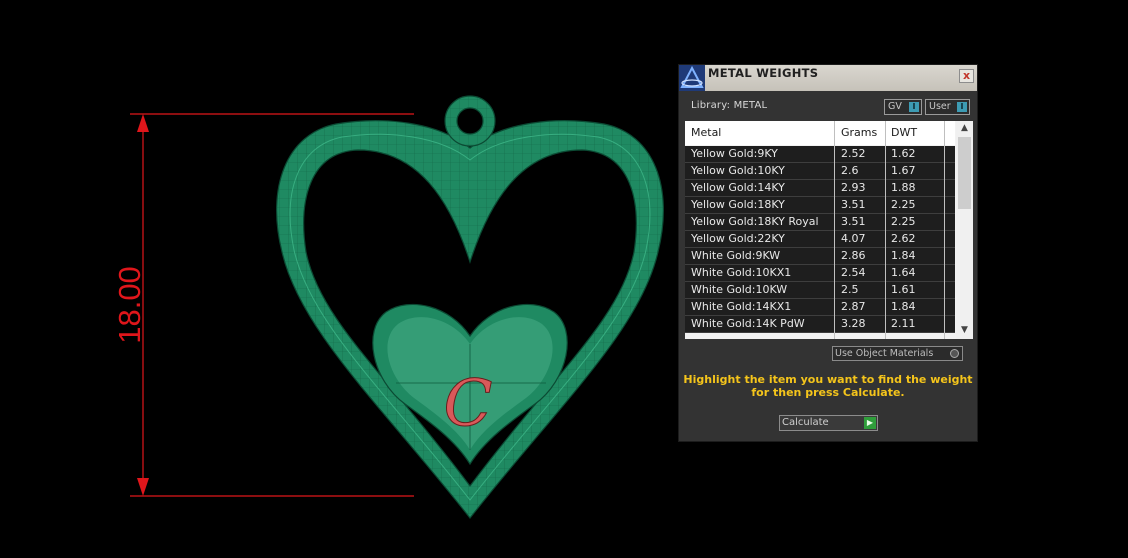 Image resolution: width=1128 pixels, height=558 pixels. What do you see at coordinates (853, 153) in the screenshot?
I see `cell-grams: 2.52` at bounding box center [853, 153].